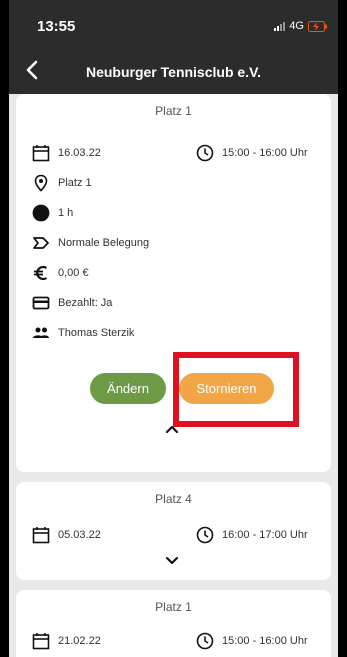  I want to click on booking-players-row: Thomas Sterzik, so click(83, 333).